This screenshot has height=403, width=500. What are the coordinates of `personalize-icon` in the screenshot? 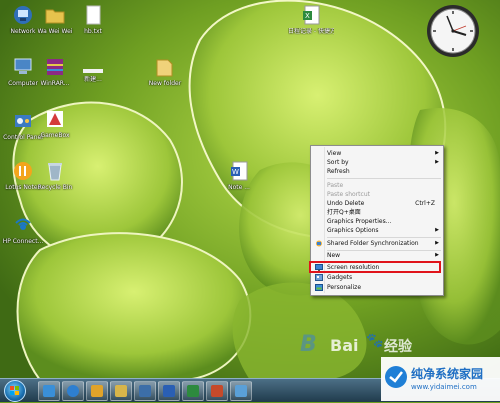 It's located at (319, 287).